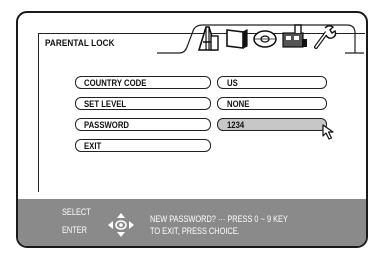 The height and width of the screenshot is (259, 383). Describe the element at coordinates (75, 230) in the screenshot. I see `enter-key-label: ENTER` at that location.